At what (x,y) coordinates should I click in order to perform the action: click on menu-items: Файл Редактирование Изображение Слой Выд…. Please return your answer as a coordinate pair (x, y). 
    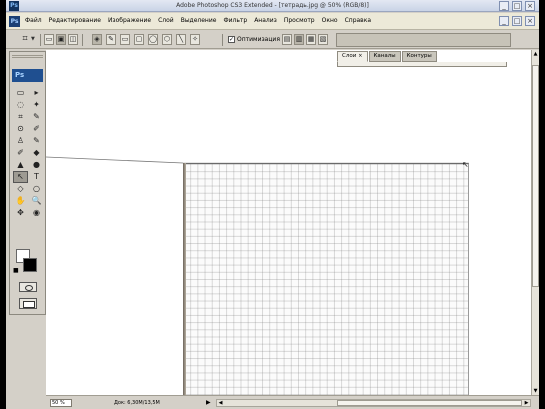
    Looking at the image, I should click on (198, 20).